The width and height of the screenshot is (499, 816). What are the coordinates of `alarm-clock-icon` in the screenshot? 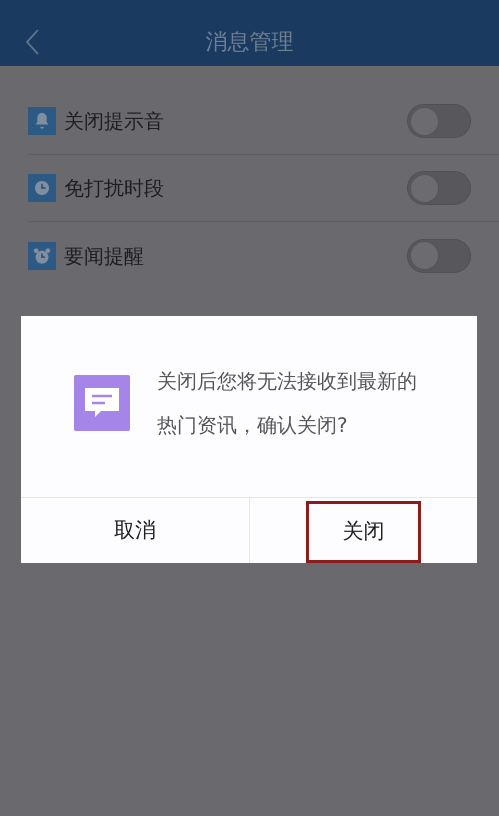 It's located at (42, 256).